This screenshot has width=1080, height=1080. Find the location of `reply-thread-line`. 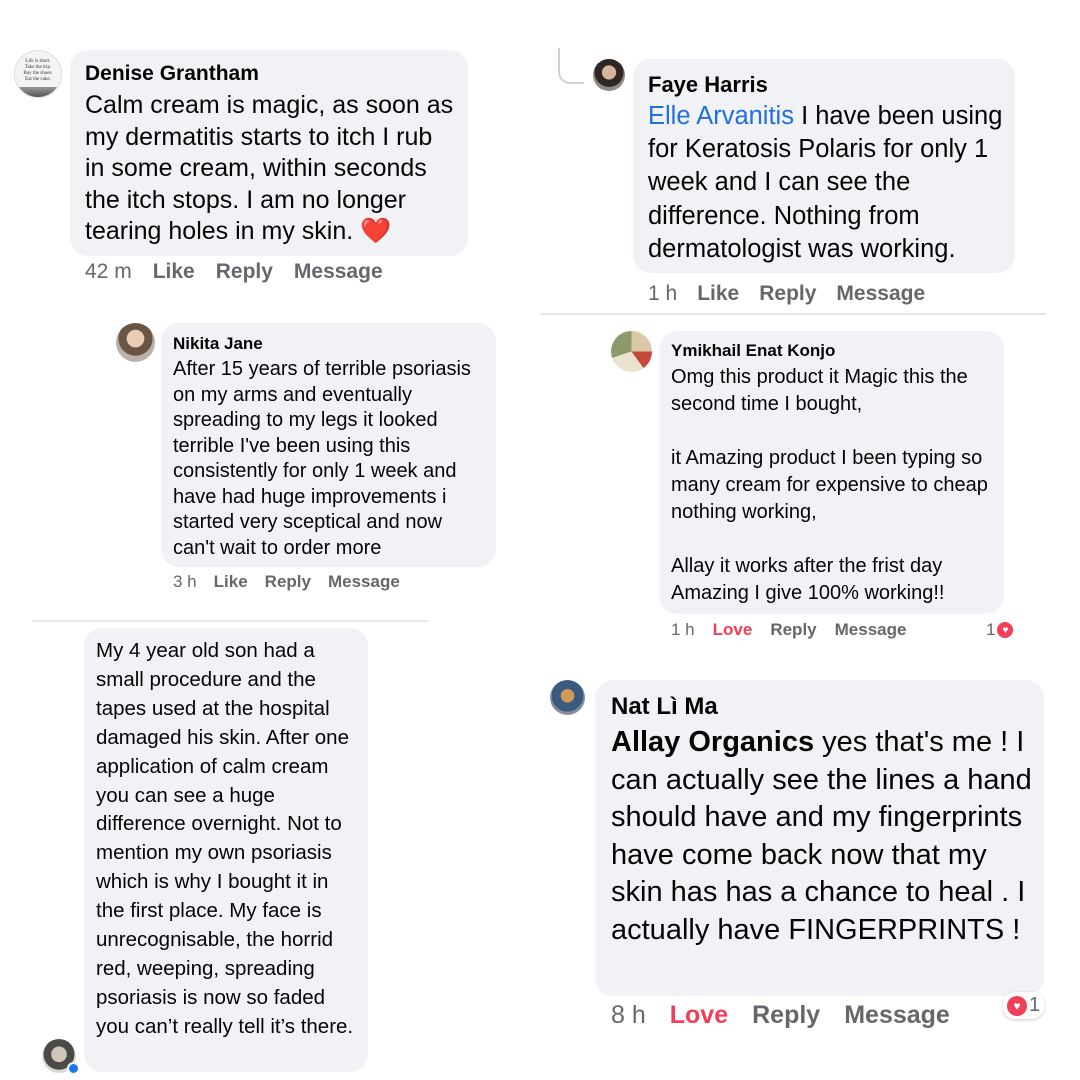

reply-thread-line is located at coordinates (571, 66).